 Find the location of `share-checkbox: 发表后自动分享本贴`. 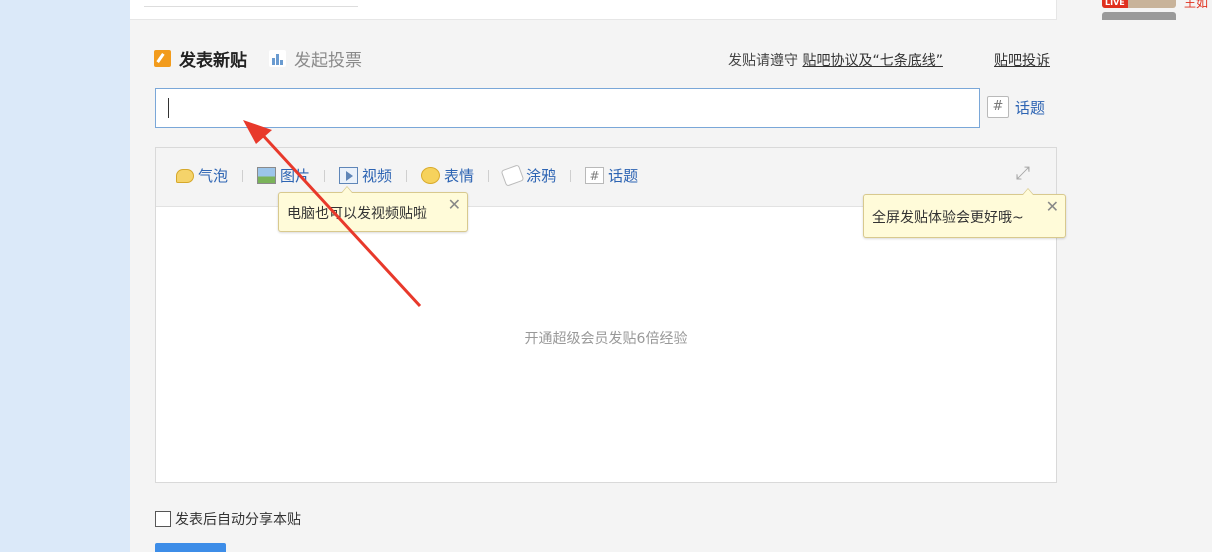

share-checkbox: 发表后自动分享本贴 is located at coordinates (228, 519).